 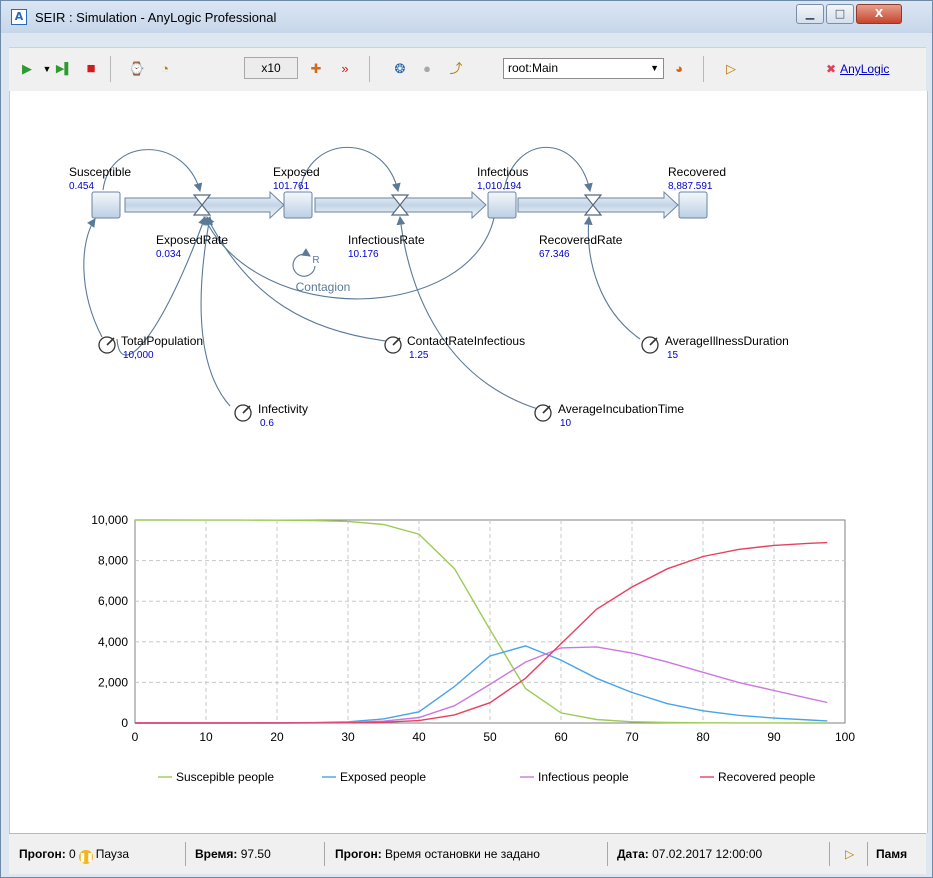 What do you see at coordinates (267, 423) in the screenshot?
I see `parameter-value: 0.6` at bounding box center [267, 423].